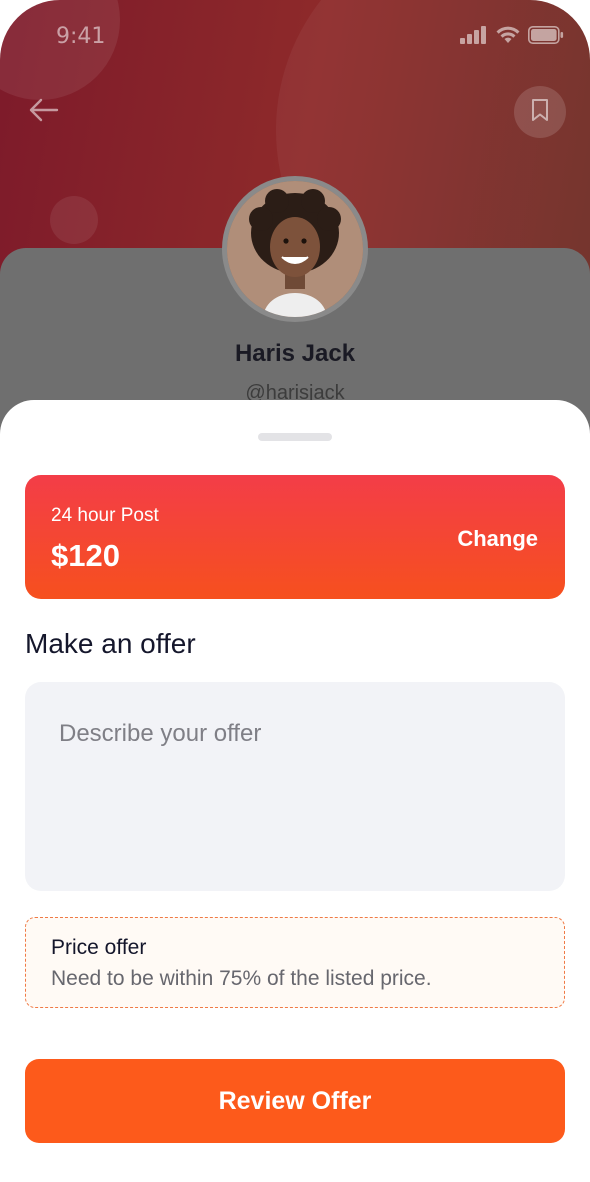 Image resolution: width=590 pixels, height=1182 pixels. I want to click on bookmark-icon, so click(540, 112).